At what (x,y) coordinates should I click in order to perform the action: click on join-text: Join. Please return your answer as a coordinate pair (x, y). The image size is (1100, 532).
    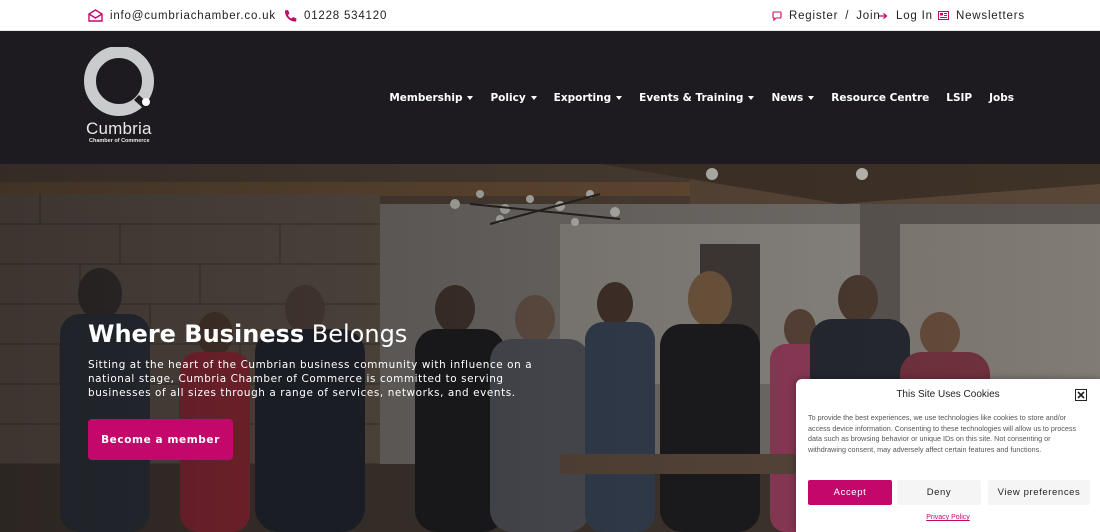
    Looking at the image, I should click on (868, 16).